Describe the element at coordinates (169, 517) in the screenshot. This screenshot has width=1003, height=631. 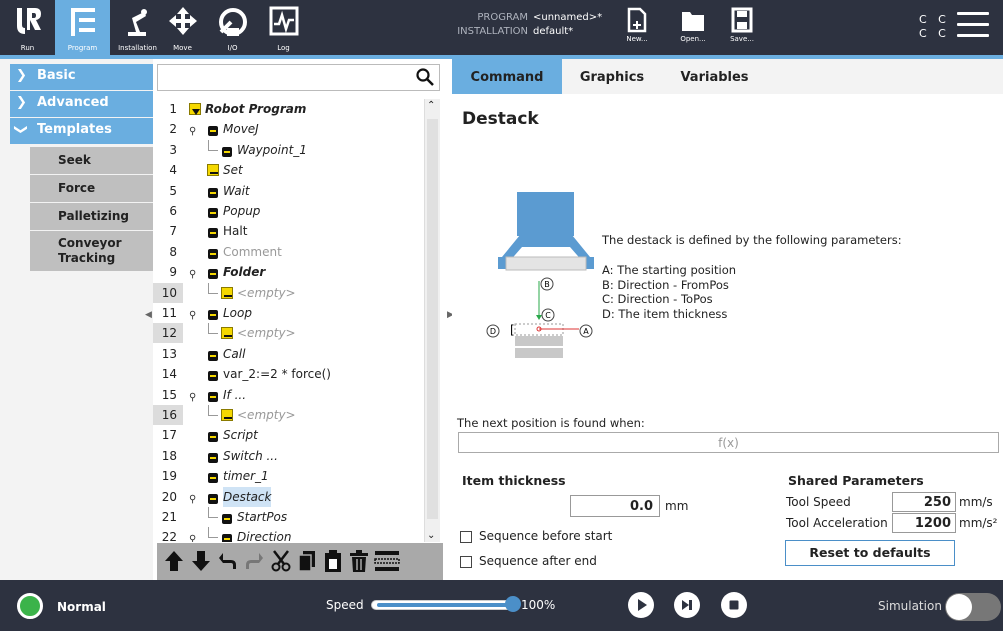
I see `tree-line-number: 21` at that location.